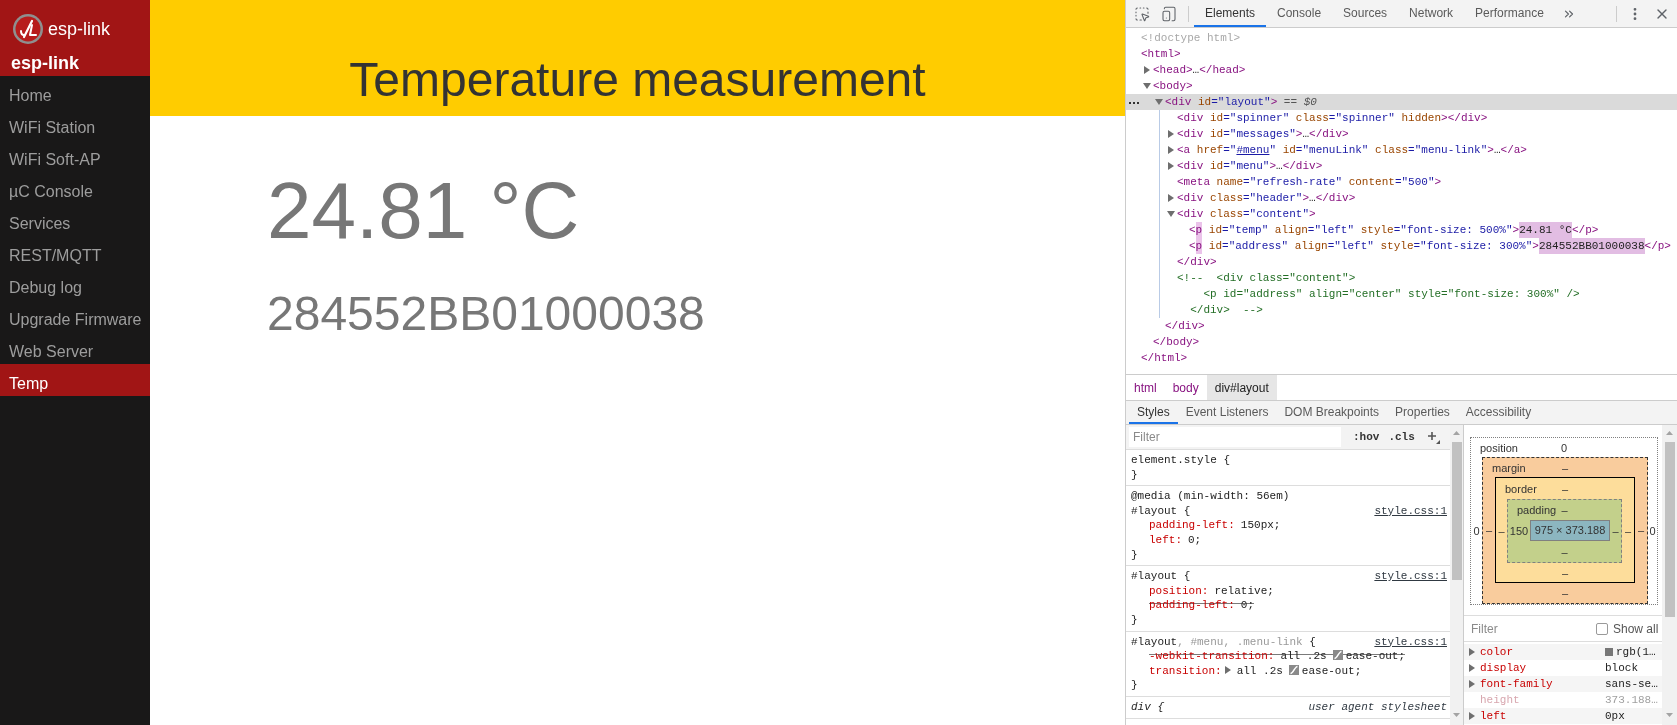 The height and width of the screenshot is (725, 1677). Describe the element at coordinates (75, 380) in the screenshot. I see `sidebar-item: Temp` at that location.